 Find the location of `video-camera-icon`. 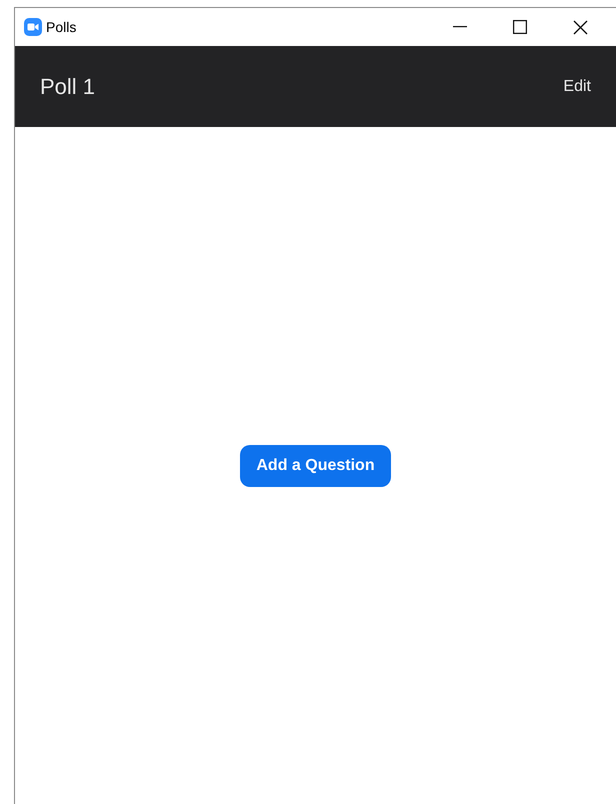

video-camera-icon is located at coordinates (33, 27).